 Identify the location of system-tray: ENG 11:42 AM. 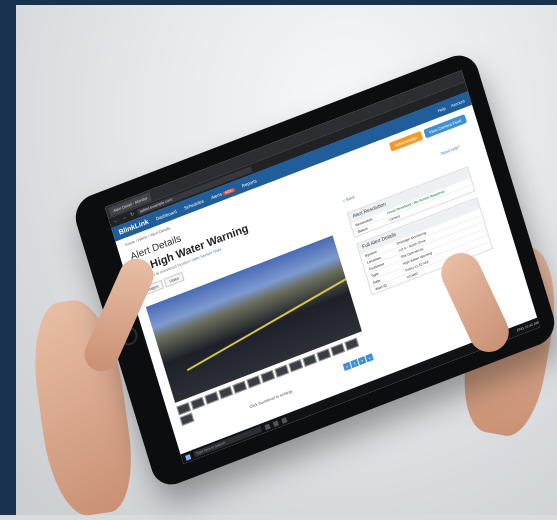
(528, 326).